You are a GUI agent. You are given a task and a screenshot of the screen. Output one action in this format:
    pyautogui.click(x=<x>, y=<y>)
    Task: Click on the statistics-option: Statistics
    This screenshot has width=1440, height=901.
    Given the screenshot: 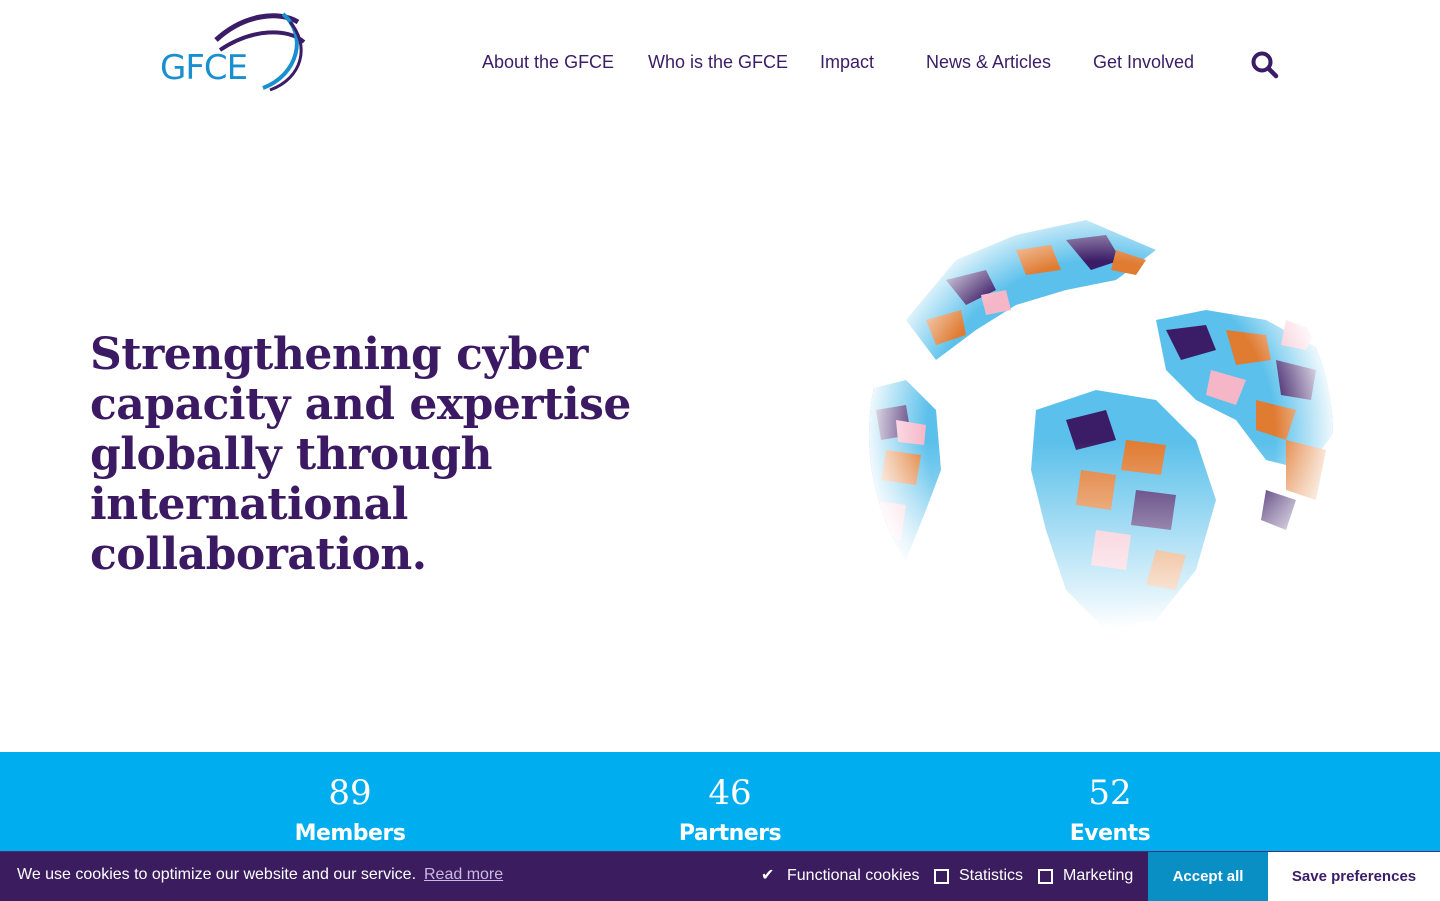 What is the action you would take?
    pyautogui.click(x=991, y=876)
    